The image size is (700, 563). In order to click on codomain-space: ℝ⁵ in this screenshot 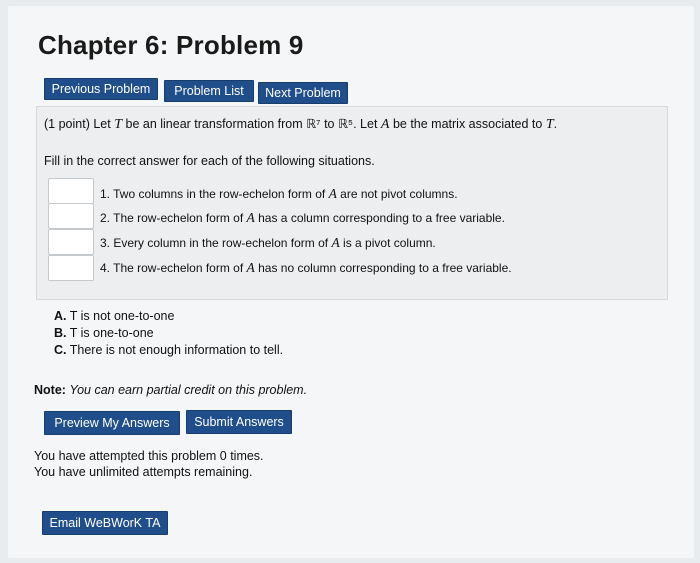, I will do `click(346, 124)`.